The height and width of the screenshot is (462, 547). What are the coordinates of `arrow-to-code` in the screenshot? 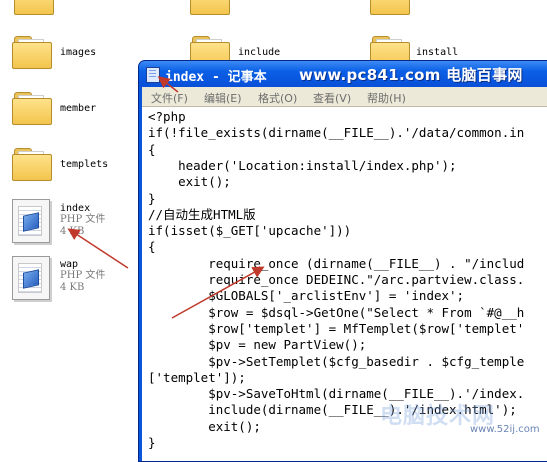 It's located at (218, 292).